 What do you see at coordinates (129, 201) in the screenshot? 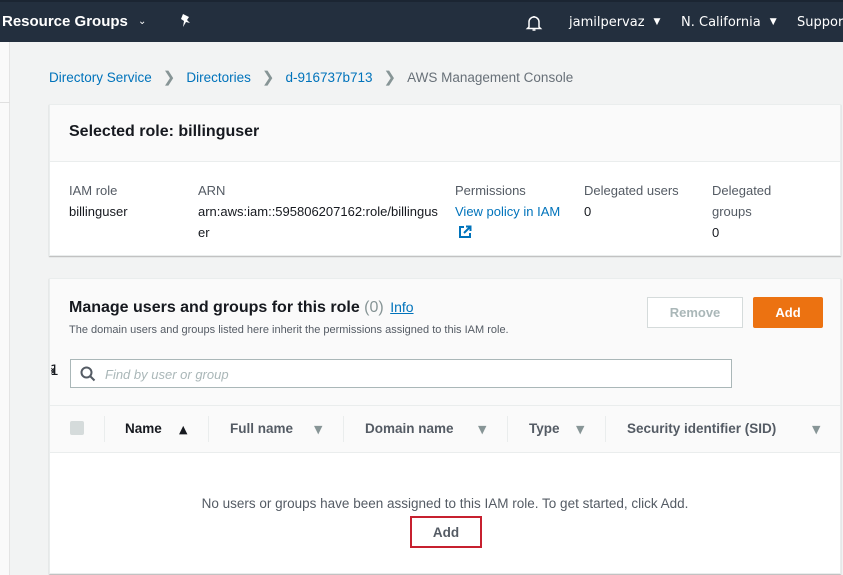
I see `iam-role-field: IAM role billinguser` at bounding box center [129, 201].